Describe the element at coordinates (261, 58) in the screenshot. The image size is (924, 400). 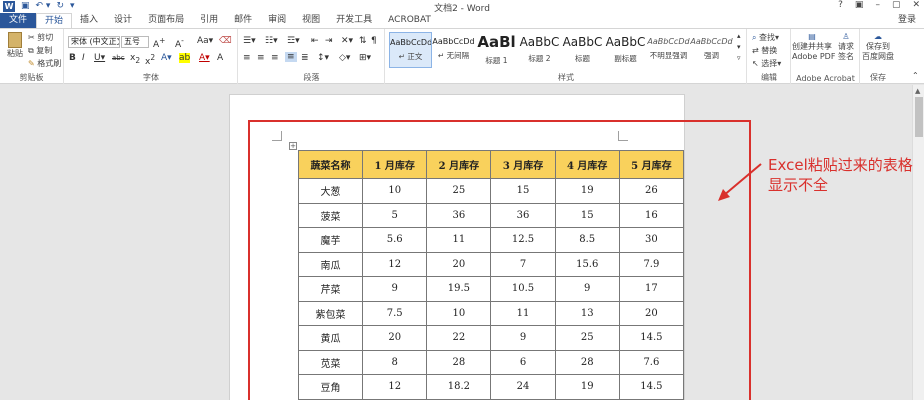
I see `align-center-icon: ≡` at that location.